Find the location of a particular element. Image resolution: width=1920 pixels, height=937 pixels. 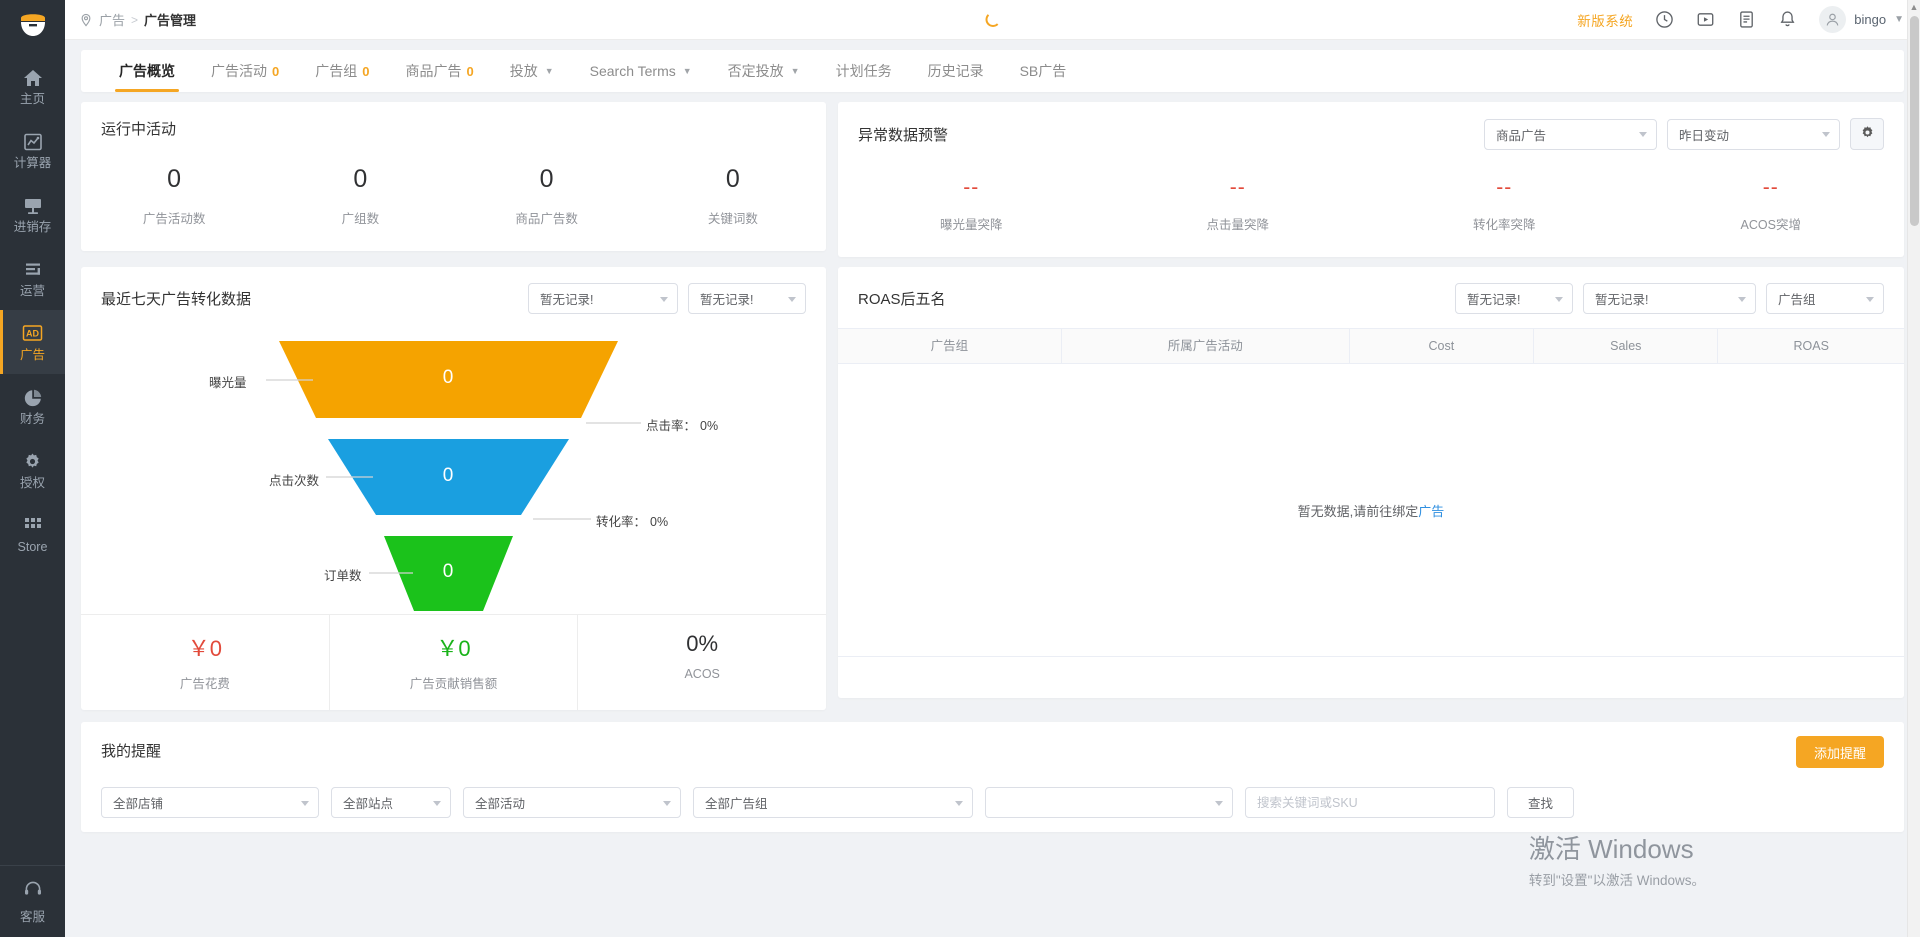

tab-targeting: 投放 ▼ is located at coordinates (532, 71).